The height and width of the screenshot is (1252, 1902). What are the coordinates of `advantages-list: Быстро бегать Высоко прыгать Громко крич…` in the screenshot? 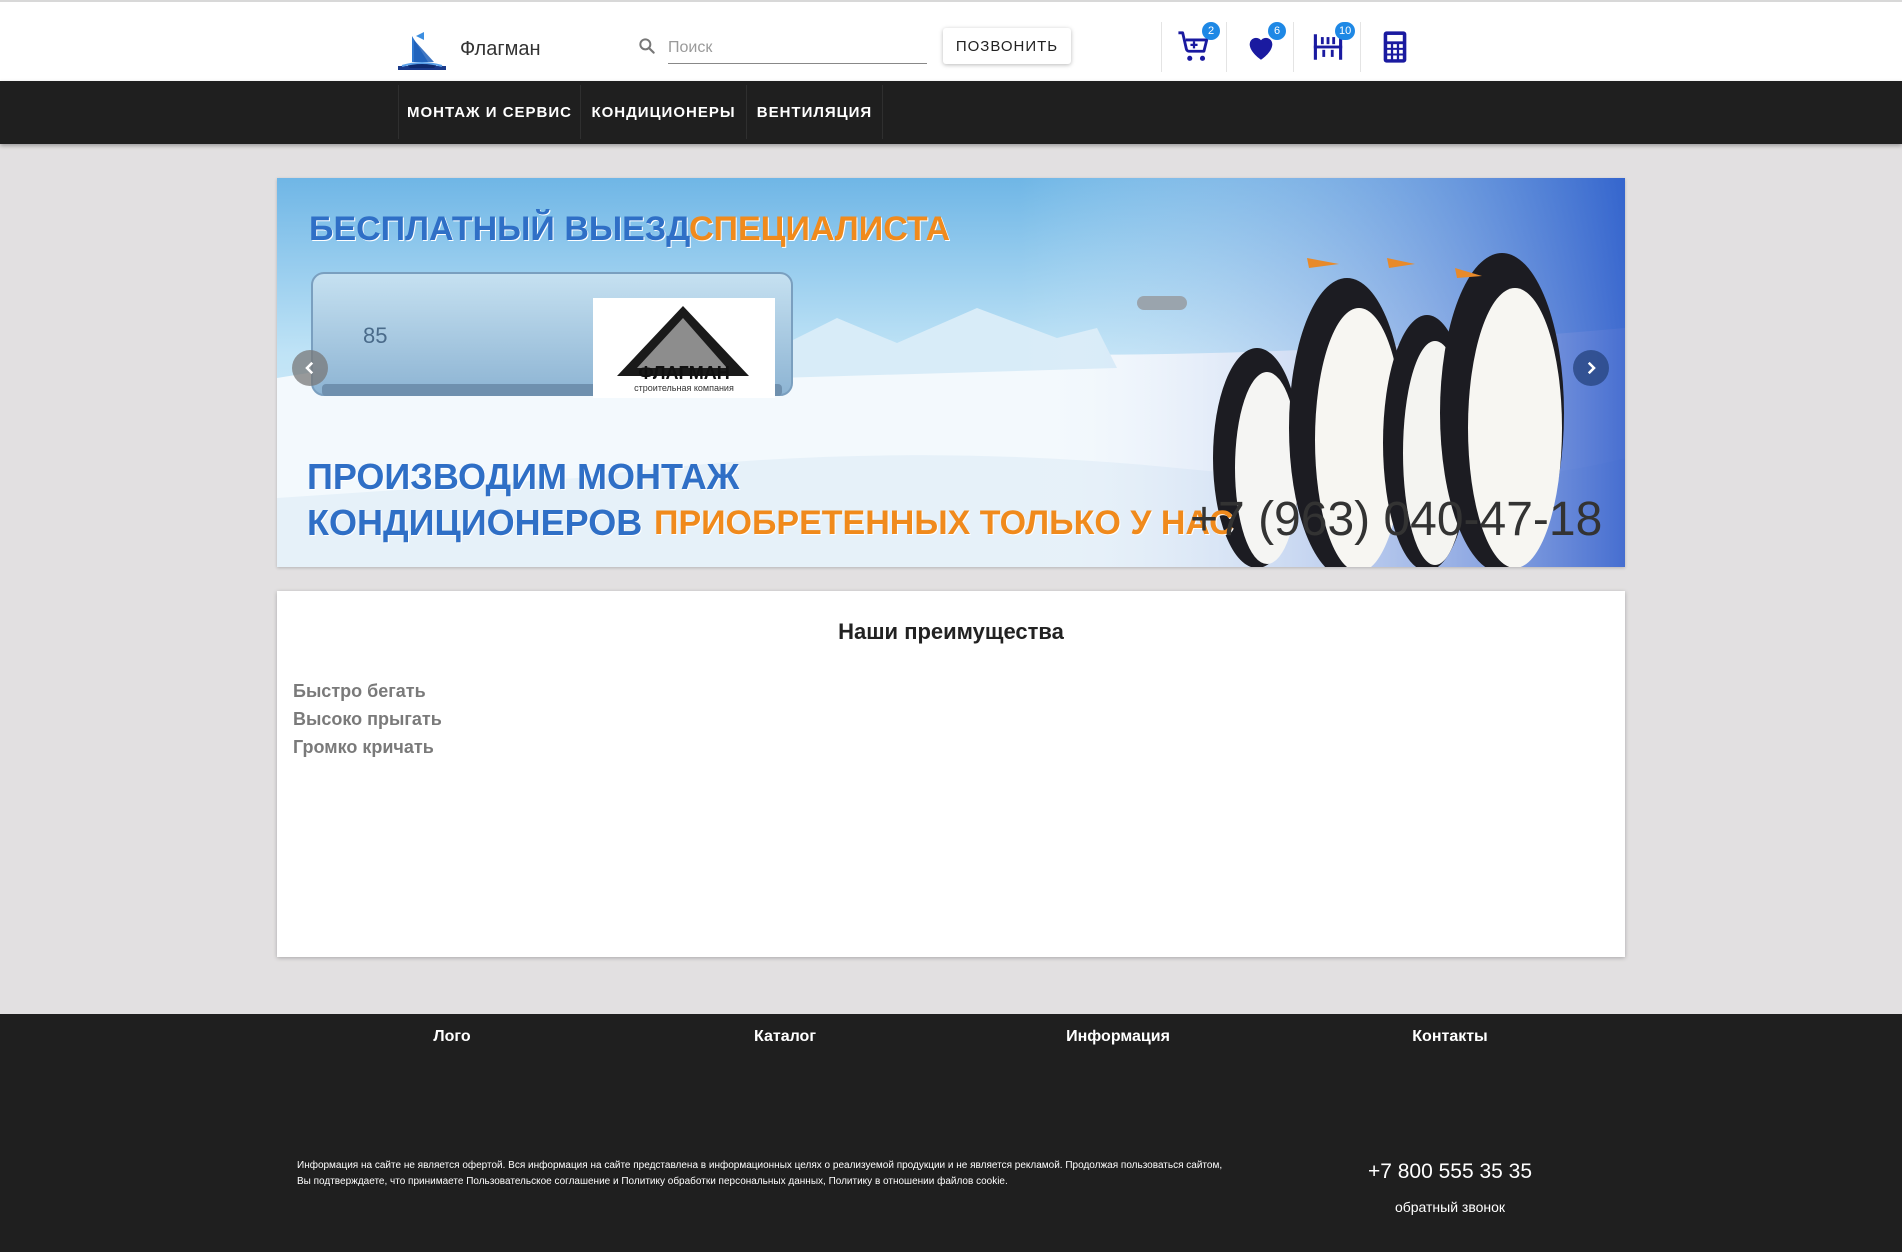 It's located at (367, 719).